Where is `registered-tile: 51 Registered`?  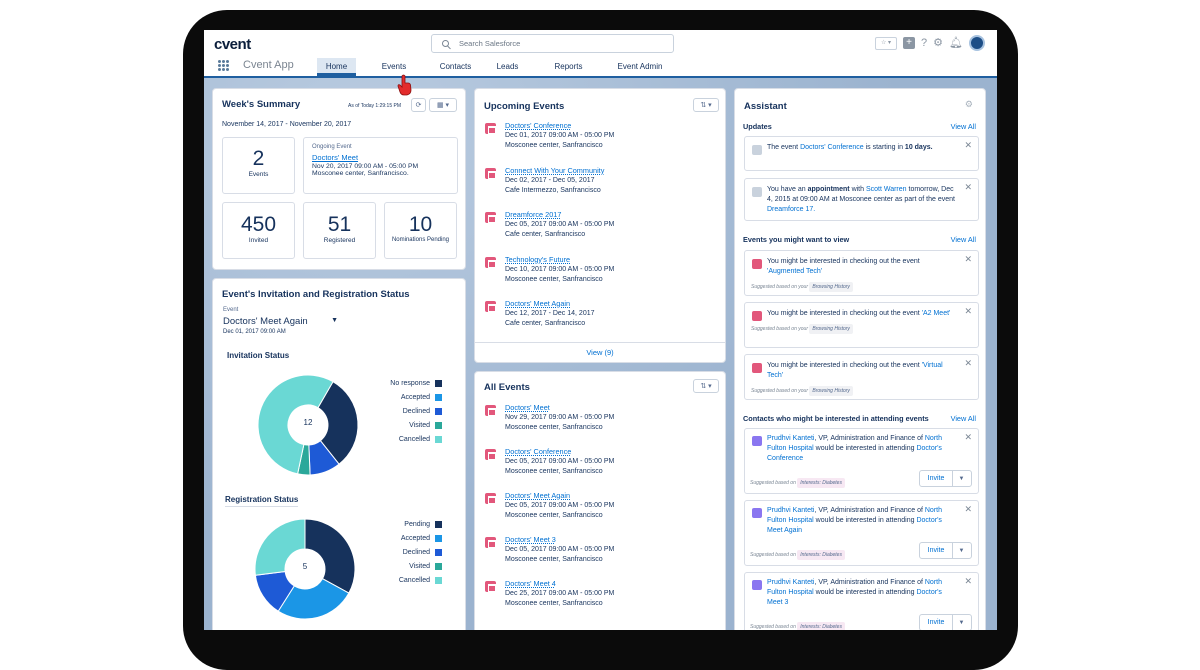 registered-tile: 51 Registered is located at coordinates (339, 230).